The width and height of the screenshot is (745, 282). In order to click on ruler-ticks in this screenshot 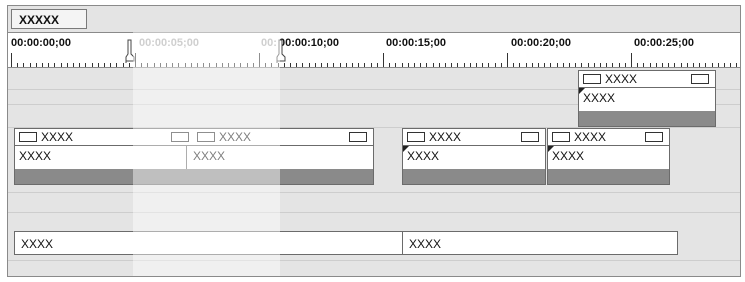, I will do `click(374, 50)`.